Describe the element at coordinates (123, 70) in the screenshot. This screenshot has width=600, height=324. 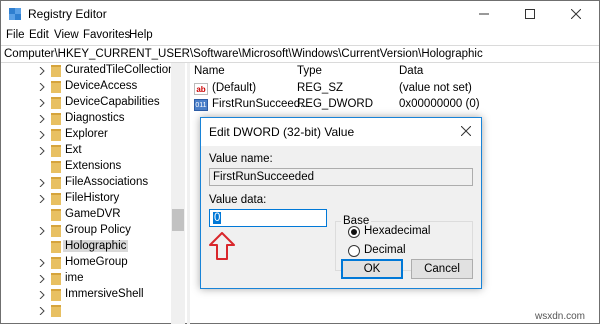
I see `tree-item-label: CuratedTileCollections` at that location.